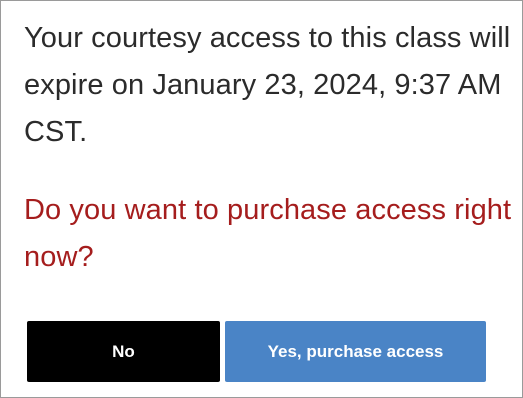  Describe the element at coordinates (123, 351) in the screenshot. I see `no-button: No` at that location.